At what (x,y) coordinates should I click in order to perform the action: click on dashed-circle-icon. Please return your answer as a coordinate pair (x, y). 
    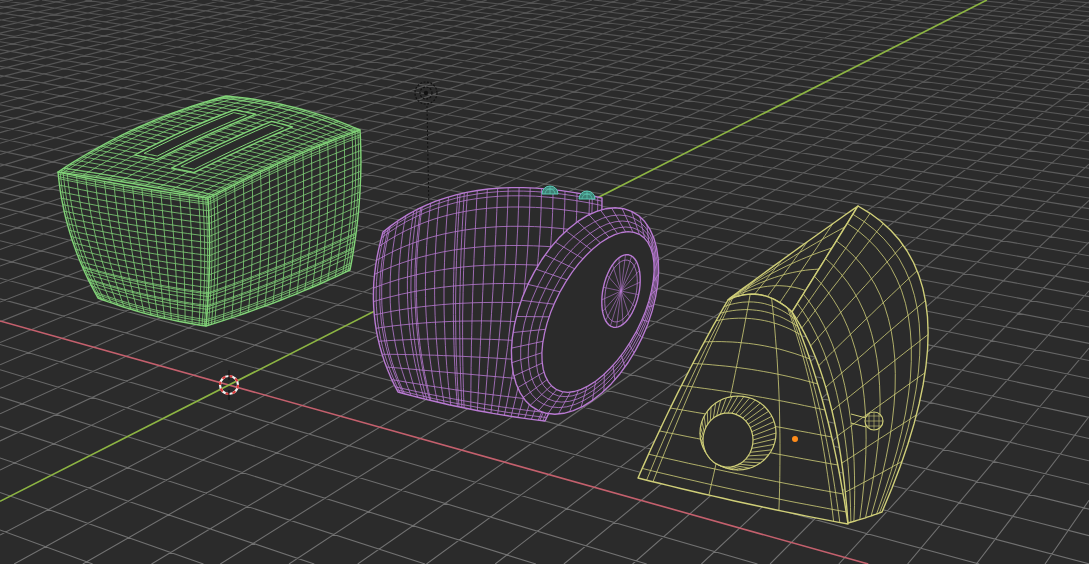
    Looking at the image, I should click on (426, 93).